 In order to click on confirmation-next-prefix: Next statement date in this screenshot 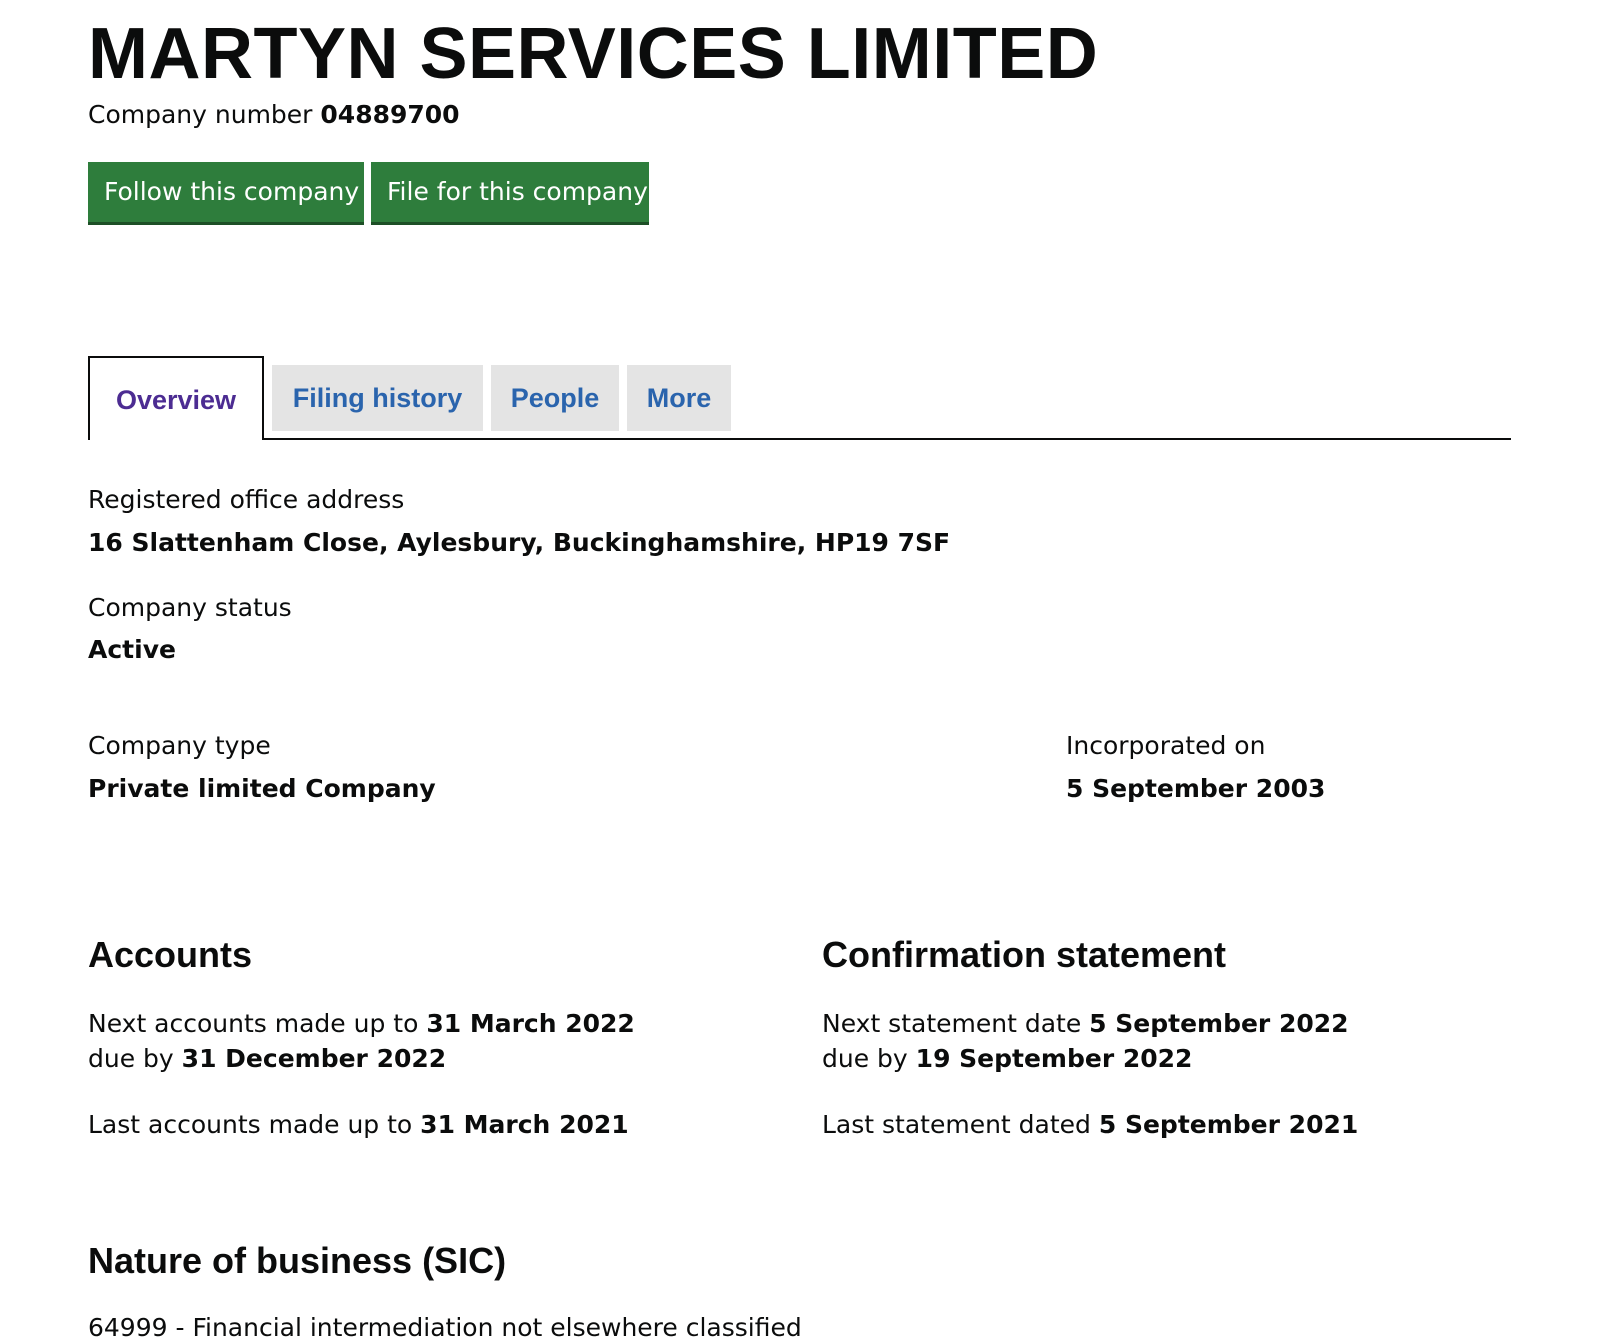, I will do `click(952, 1023)`.